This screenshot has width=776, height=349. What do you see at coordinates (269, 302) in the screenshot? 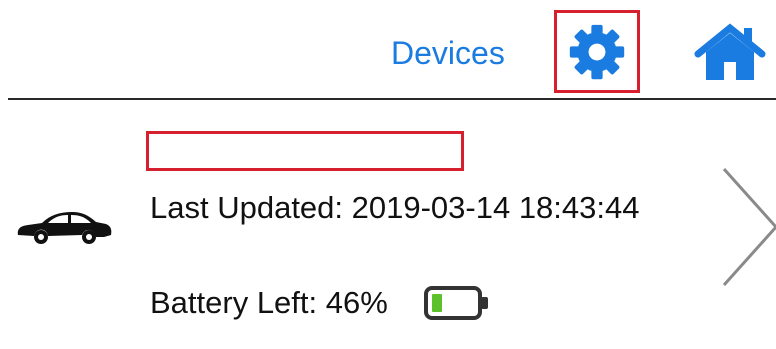
I see `battery-left-text: Battery Left: 46%` at bounding box center [269, 302].